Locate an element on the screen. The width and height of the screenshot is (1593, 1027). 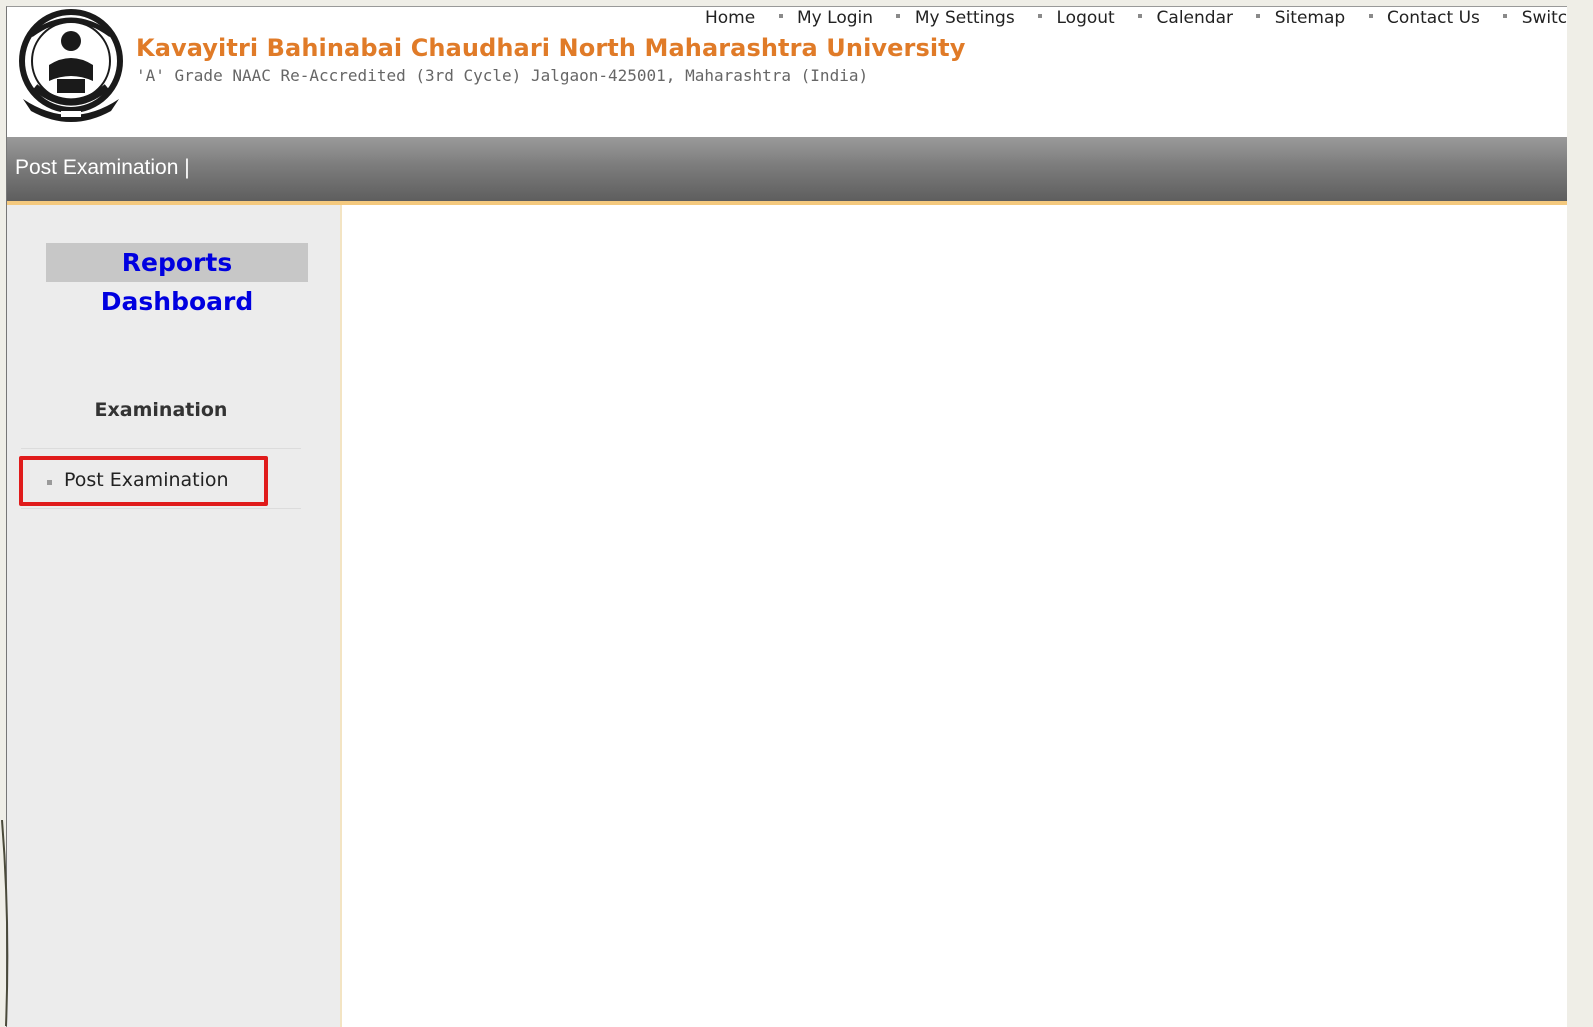
university-seal-icon is located at coordinates (71, 65).